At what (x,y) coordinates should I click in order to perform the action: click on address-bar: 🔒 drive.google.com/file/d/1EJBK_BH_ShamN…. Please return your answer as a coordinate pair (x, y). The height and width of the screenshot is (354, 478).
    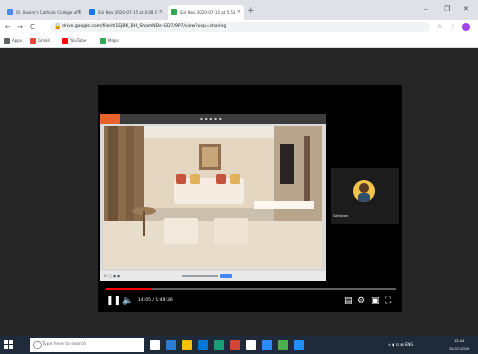
    Looking at the image, I should click on (240, 27).